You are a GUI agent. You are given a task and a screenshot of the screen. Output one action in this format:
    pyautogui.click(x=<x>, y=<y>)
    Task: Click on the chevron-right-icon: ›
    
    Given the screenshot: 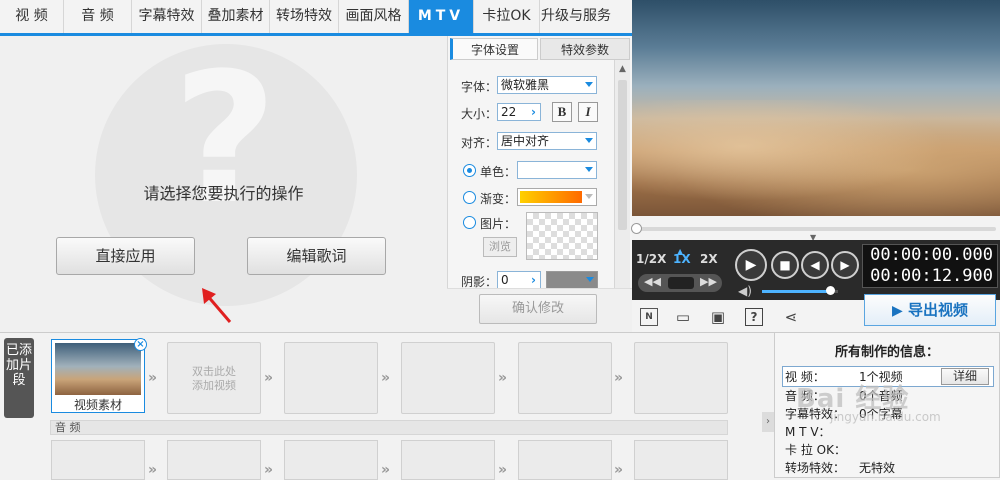 What is the action you would take?
    pyautogui.click(x=533, y=112)
    